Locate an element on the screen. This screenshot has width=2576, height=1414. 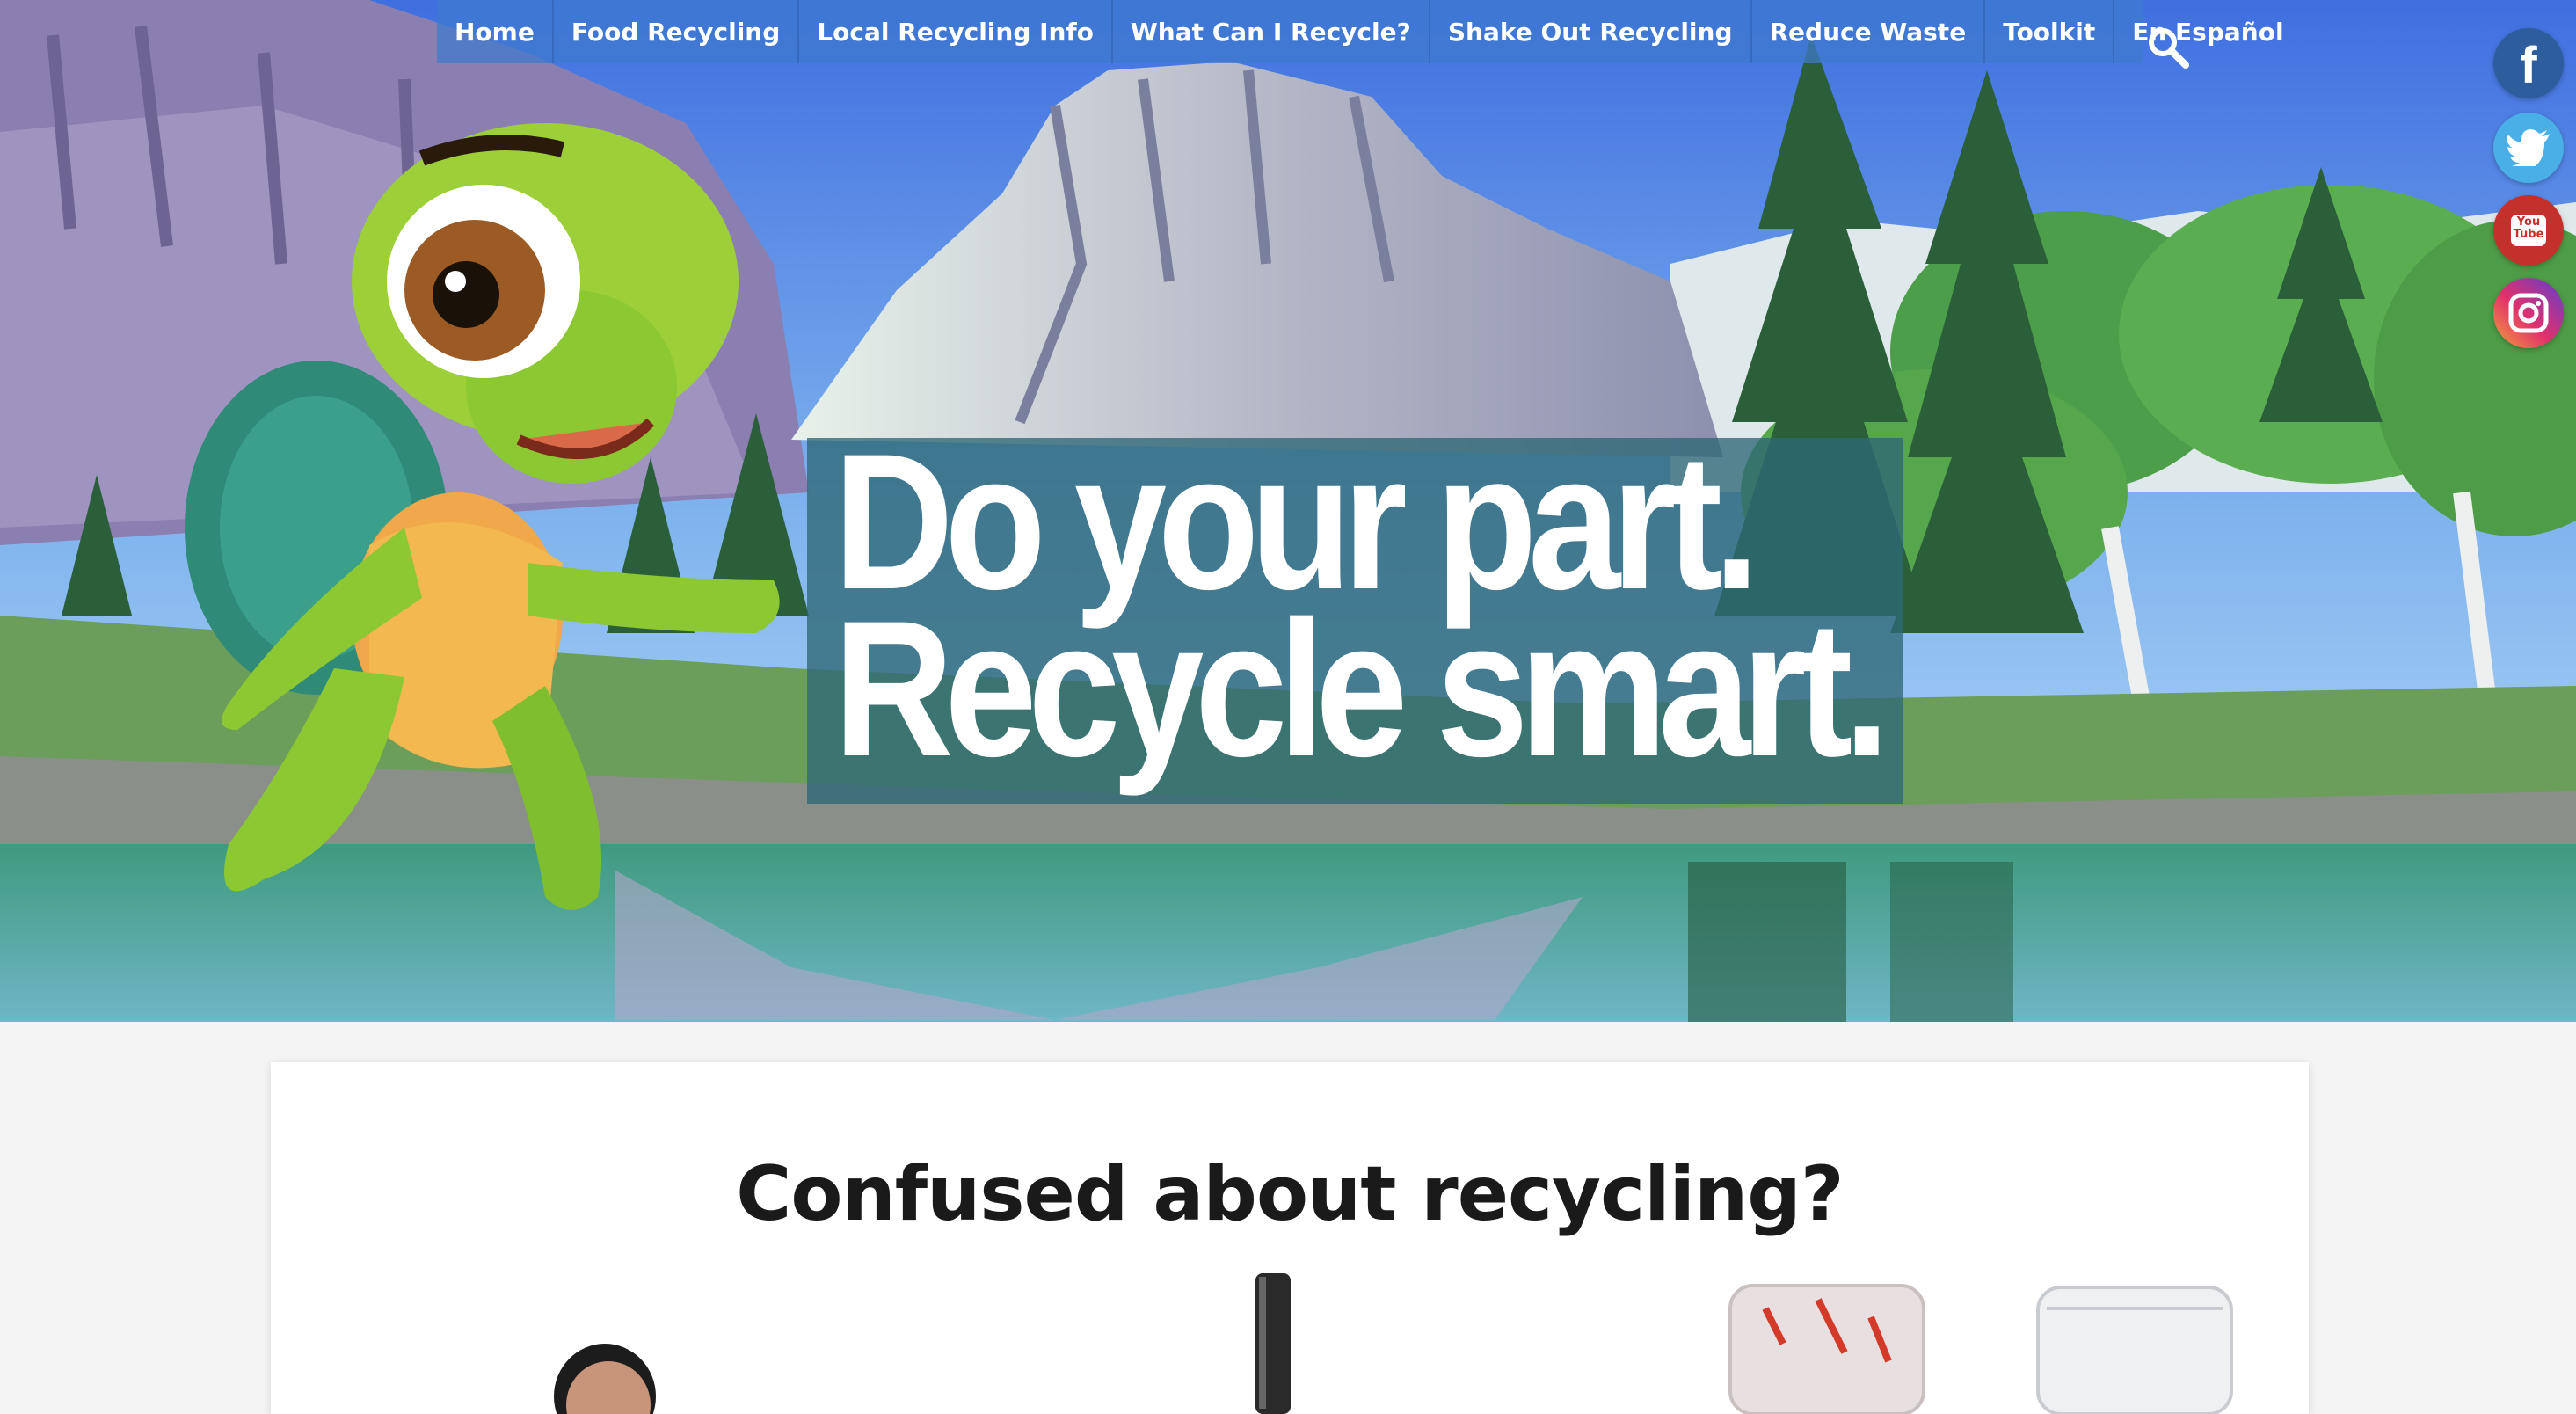
youtube-text-tube: Tube is located at coordinates (2528, 234).